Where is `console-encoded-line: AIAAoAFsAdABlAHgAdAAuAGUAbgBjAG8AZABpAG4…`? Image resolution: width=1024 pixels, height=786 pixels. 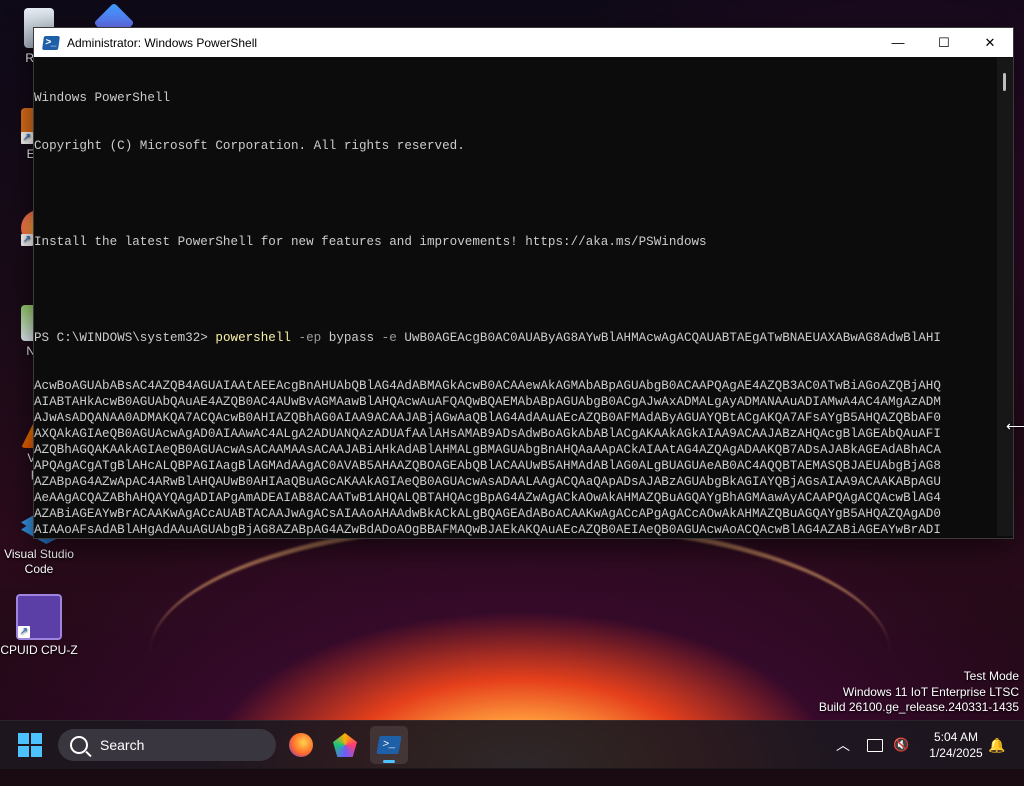 console-encoded-line: AIAAoAFsAdABlAHgAdAAuAGUAbgBjAG8AZABpAG4… is located at coordinates (487, 529).